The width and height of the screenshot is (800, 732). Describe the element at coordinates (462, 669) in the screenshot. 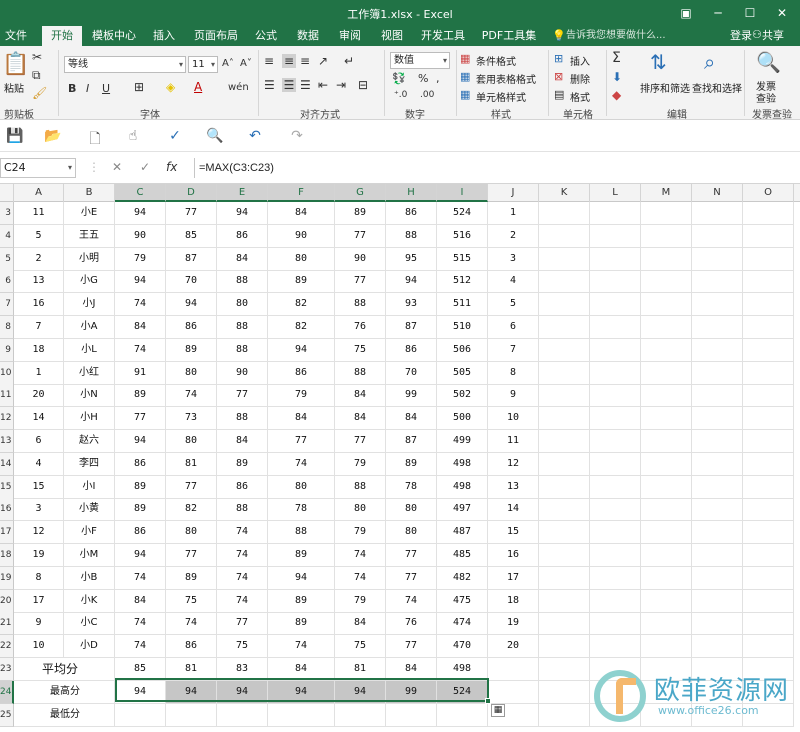

I see `cell-i: 498` at that location.